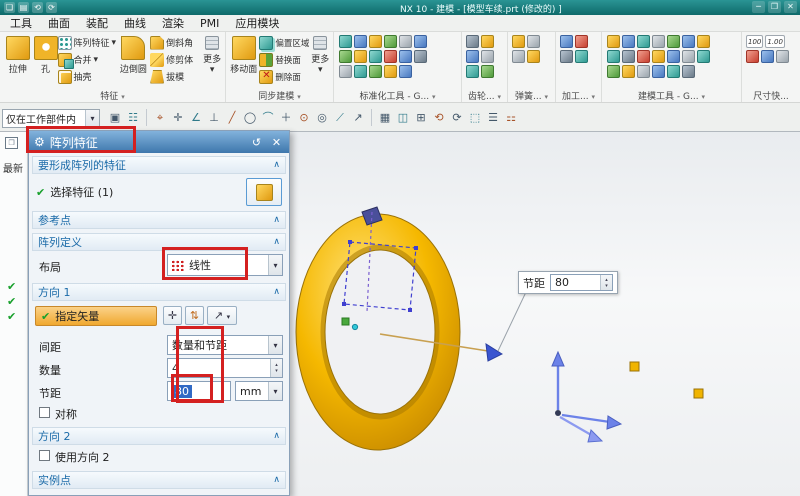 This screenshot has height=496, width=800. Describe the element at coordinates (115, 117) in the screenshot. I see `toolbar-icon: ▣` at that location.